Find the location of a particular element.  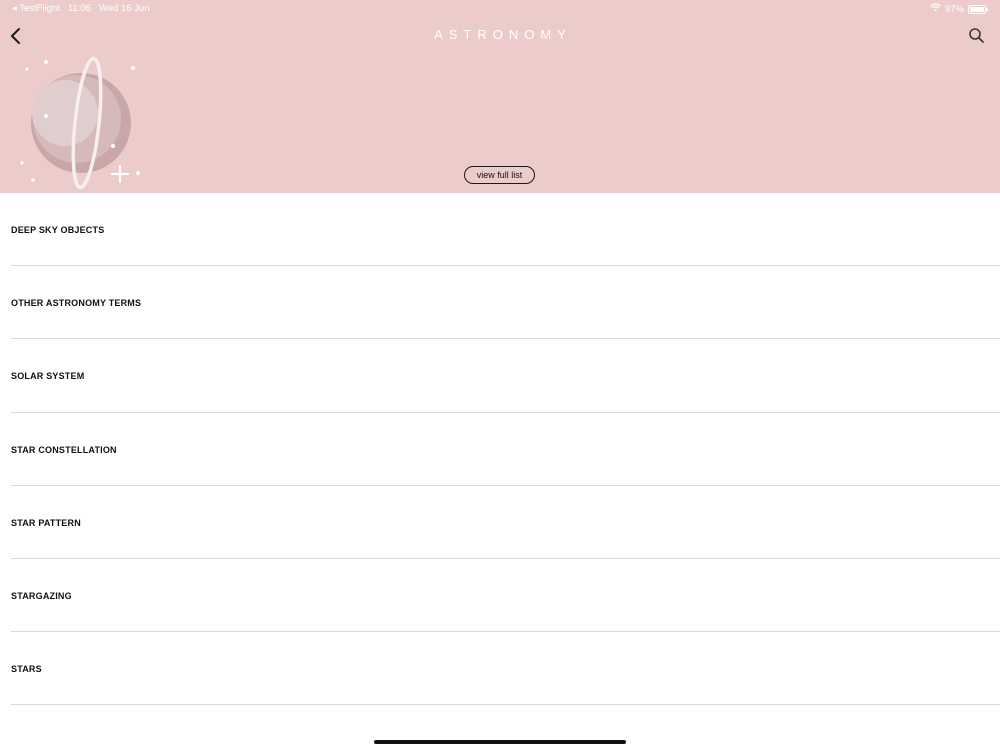

category-item-deep-sky-objects: DEEP SKY OBJECTS is located at coordinates (505, 230).